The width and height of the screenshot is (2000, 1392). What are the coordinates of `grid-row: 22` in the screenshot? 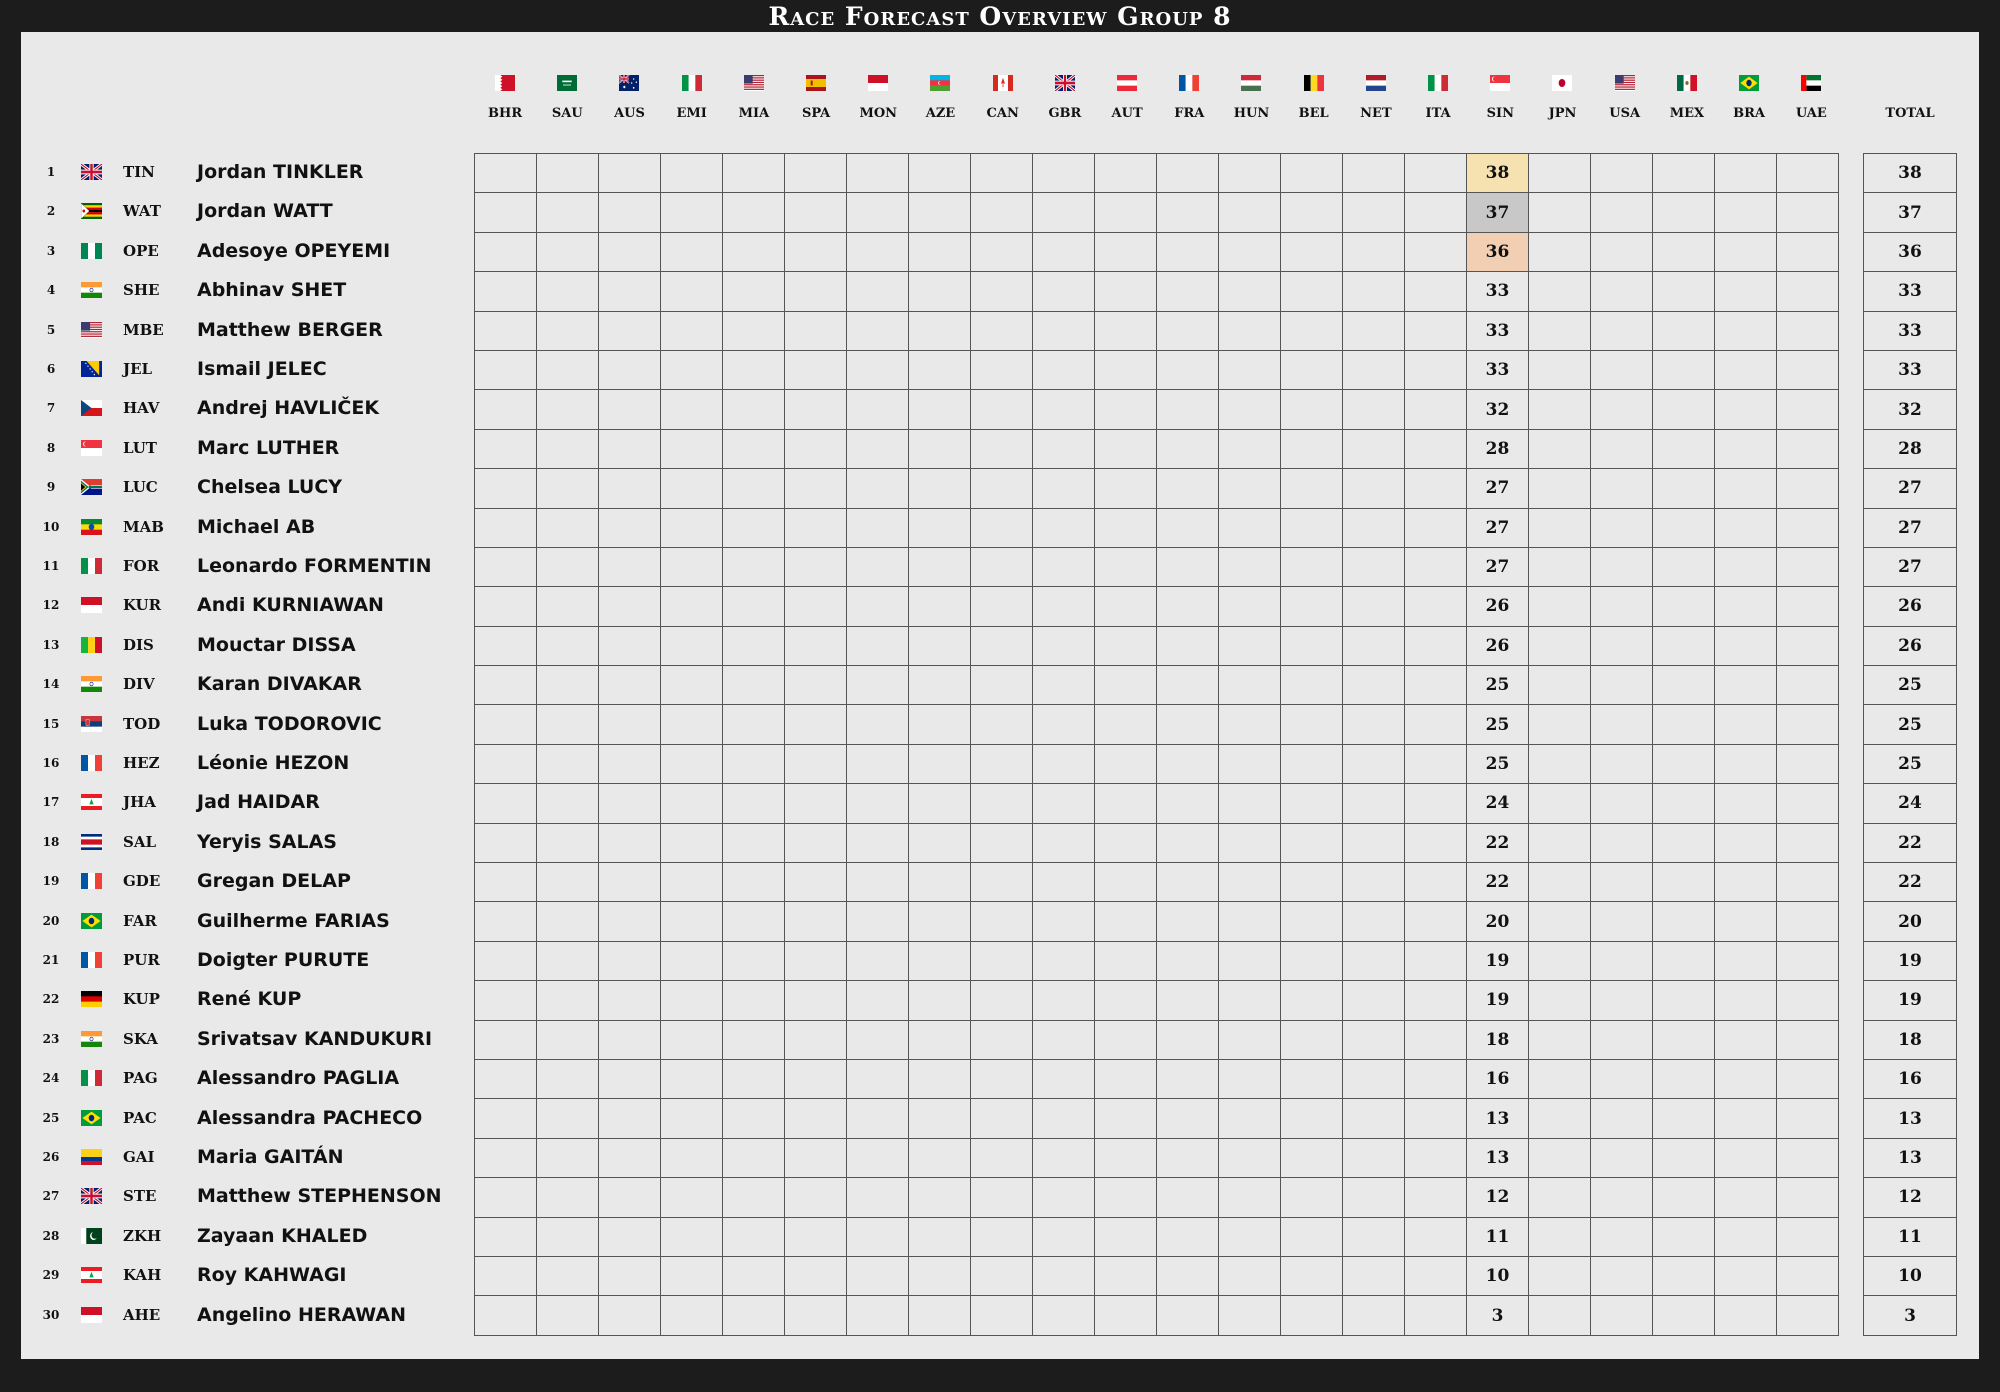 It's located at (1156, 843).